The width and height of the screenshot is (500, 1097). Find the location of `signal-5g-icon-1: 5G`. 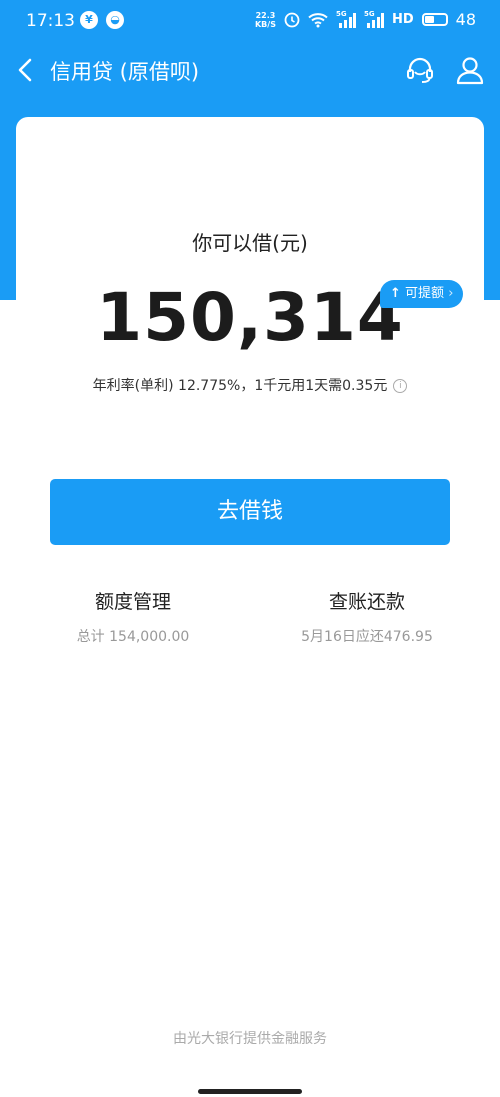

signal-5g-icon-1: 5G is located at coordinates (346, 19).